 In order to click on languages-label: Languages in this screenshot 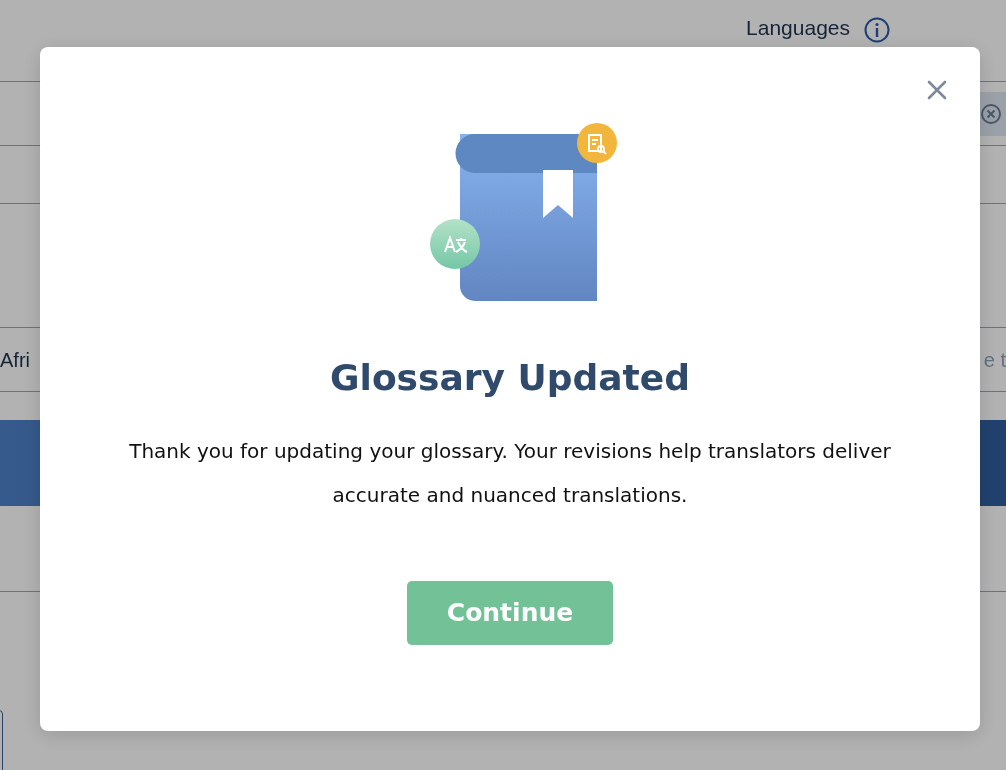, I will do `click(798, 27)`.